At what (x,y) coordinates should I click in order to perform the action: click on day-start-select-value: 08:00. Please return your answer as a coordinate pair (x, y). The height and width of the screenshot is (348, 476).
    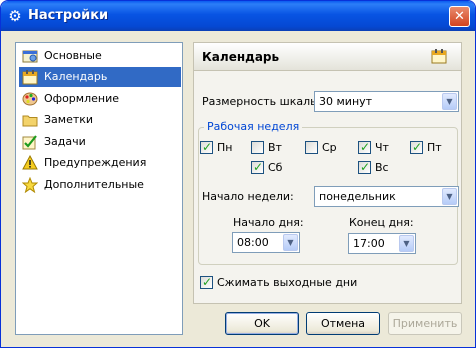
    Looking at the image, I should click on (253, 242).